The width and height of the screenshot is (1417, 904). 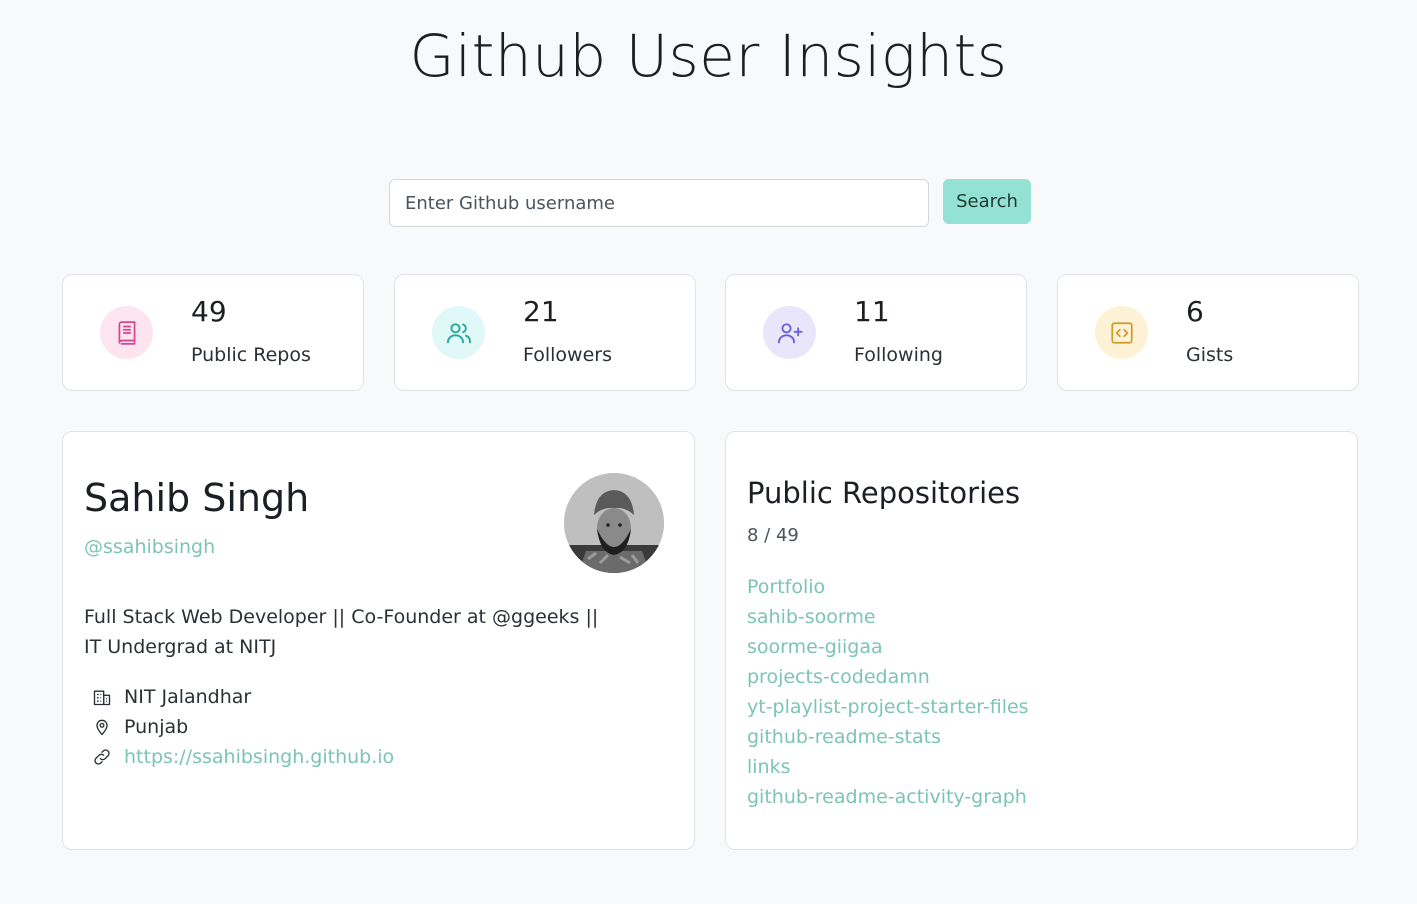 I want to click on stat-value: 49, so click(x=209, y=311).